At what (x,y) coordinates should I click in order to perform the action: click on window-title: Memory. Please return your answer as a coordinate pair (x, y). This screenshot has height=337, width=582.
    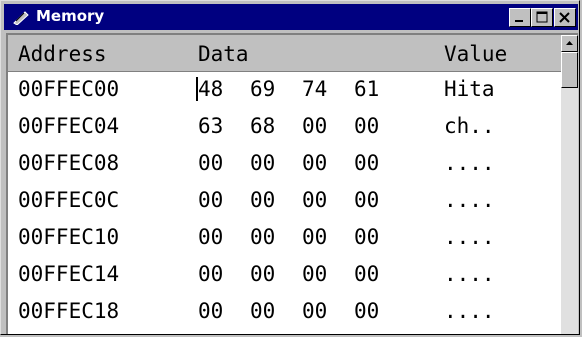
    Looking at the image, I should click on (70, 16).